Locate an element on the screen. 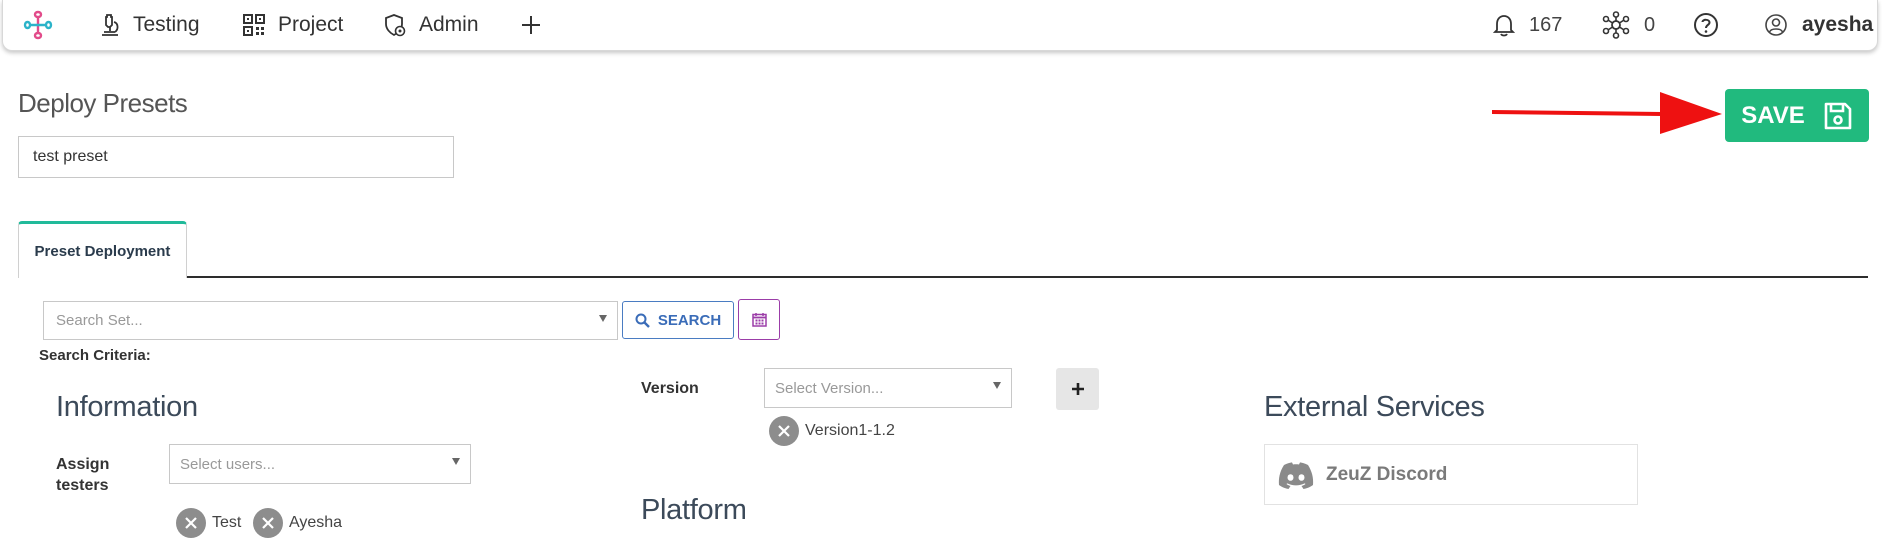 The width and height of the screenshot is (1882, 545). red-arrow-annotation is located at coordinates (1607, 113).